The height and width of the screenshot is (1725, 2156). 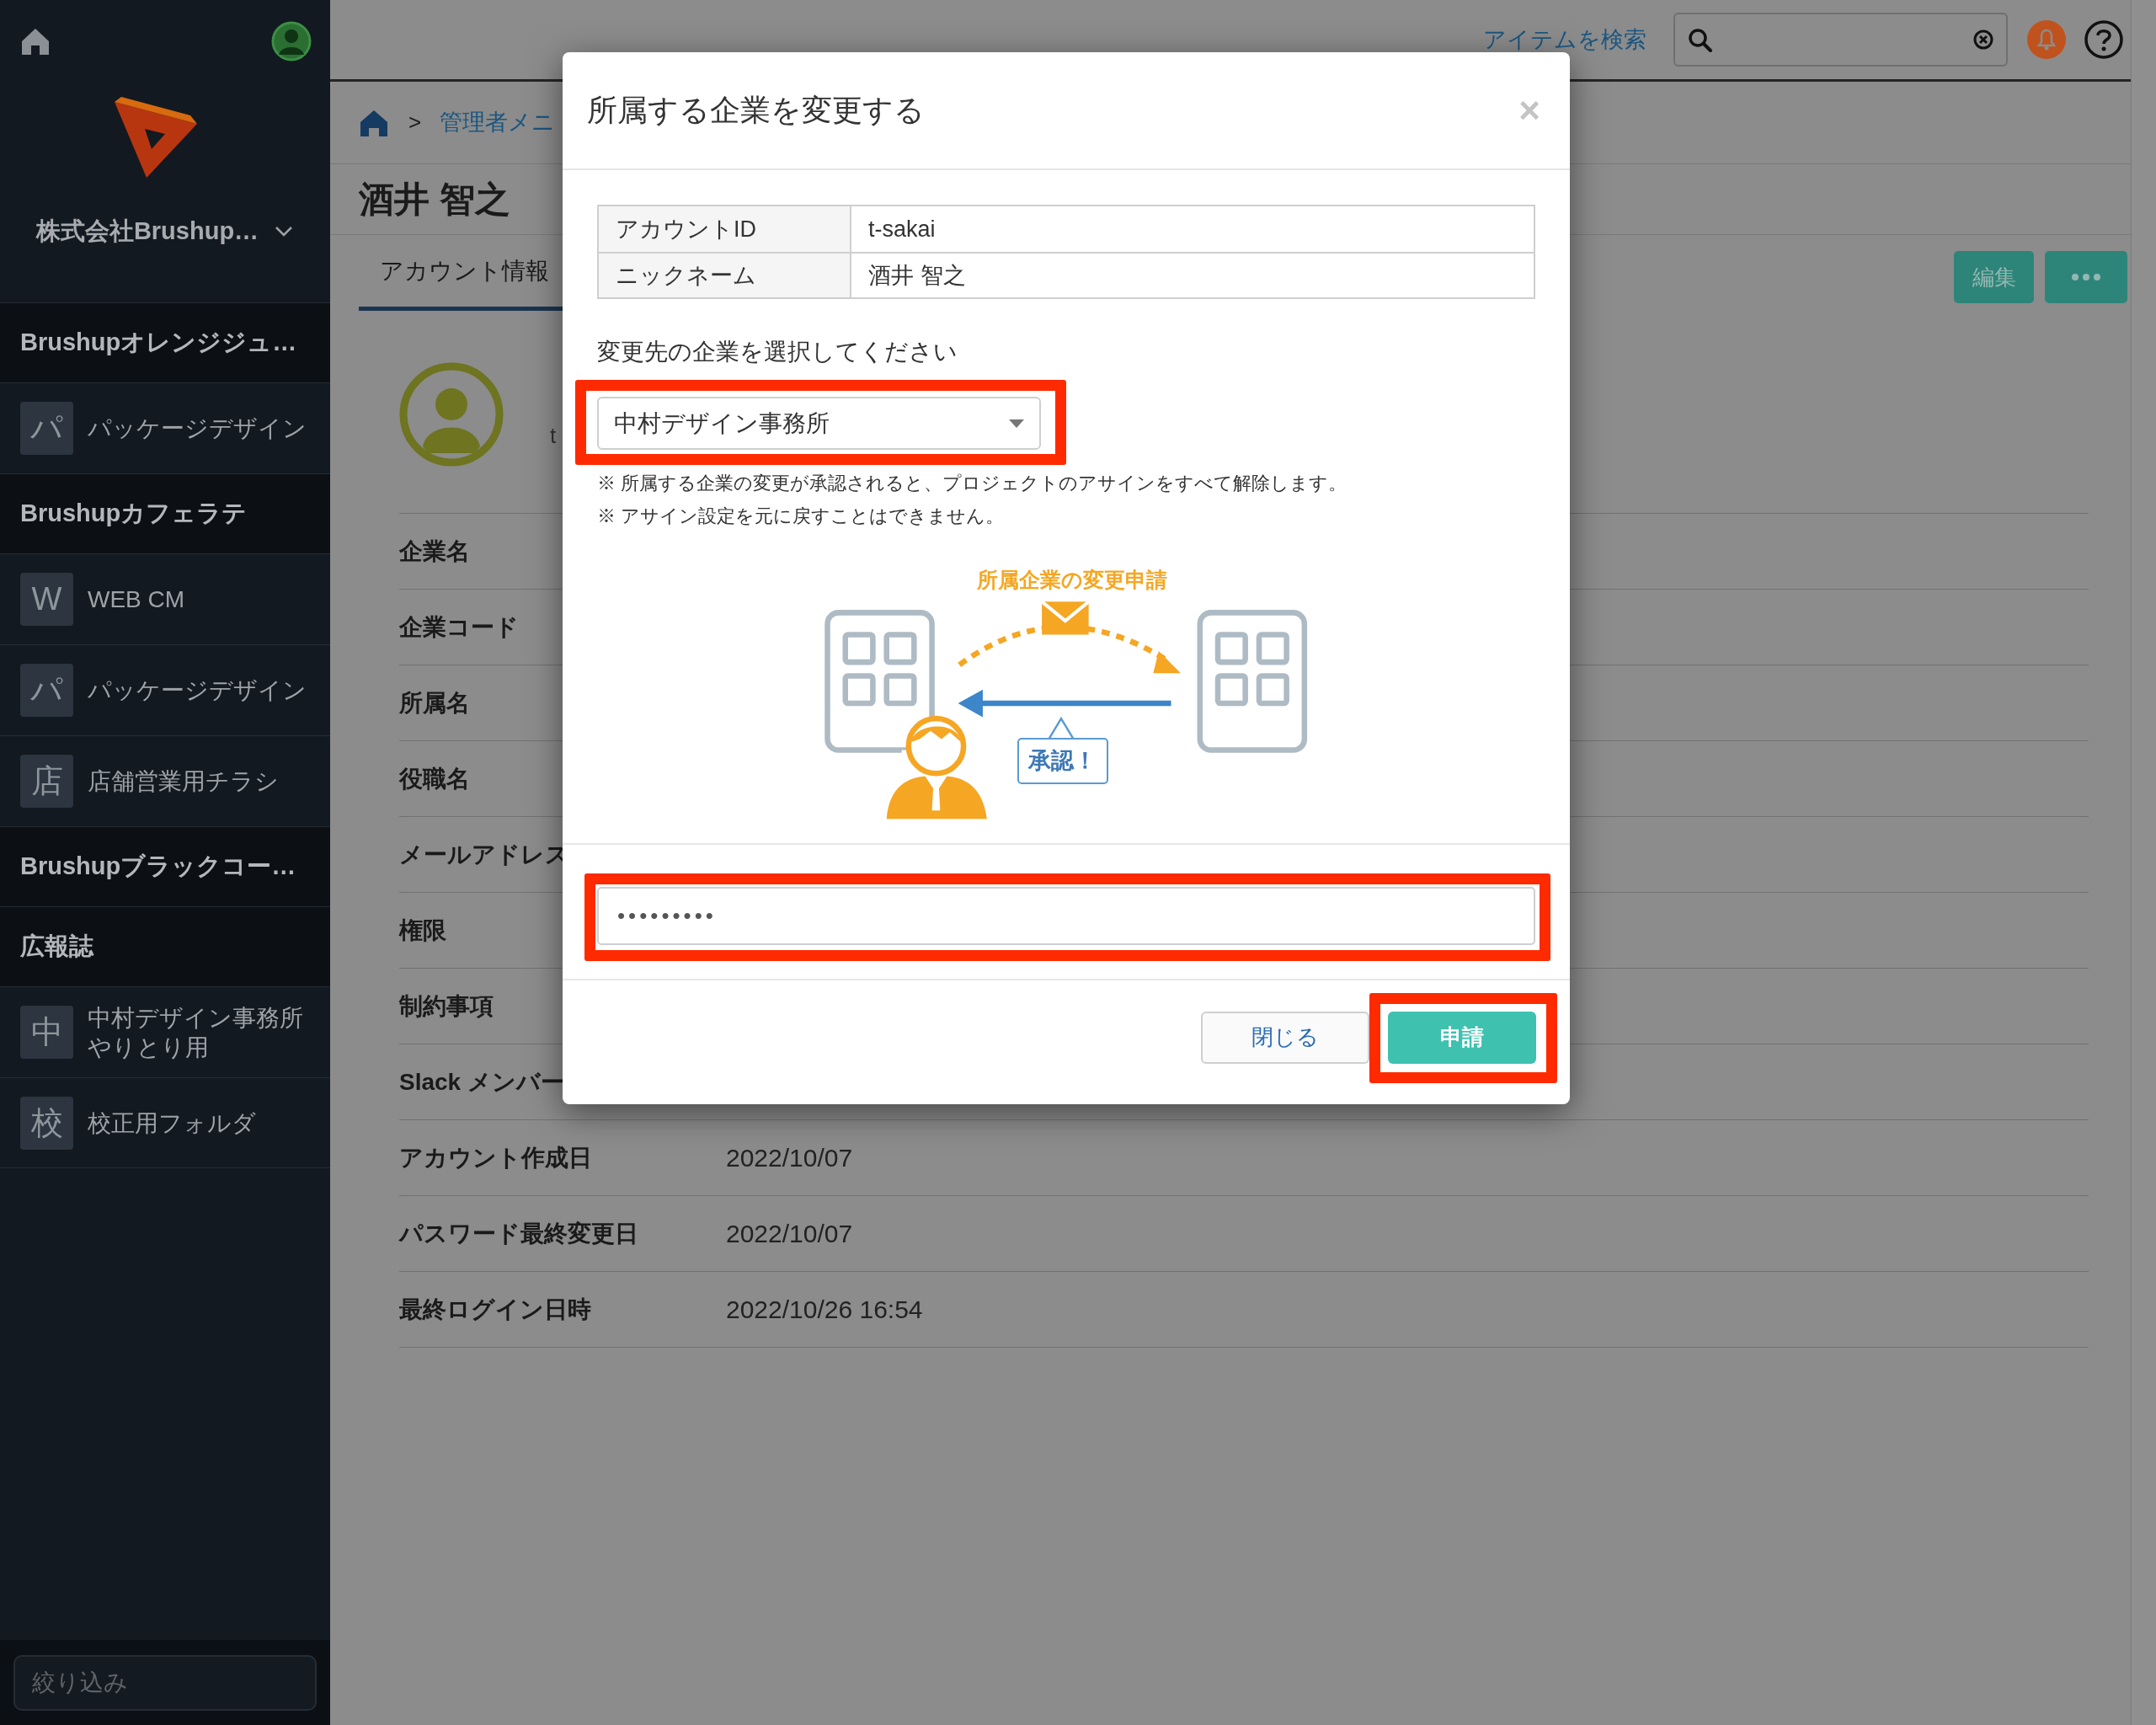 I want to click on field-label: 役職名, so click(x=434, y=778).